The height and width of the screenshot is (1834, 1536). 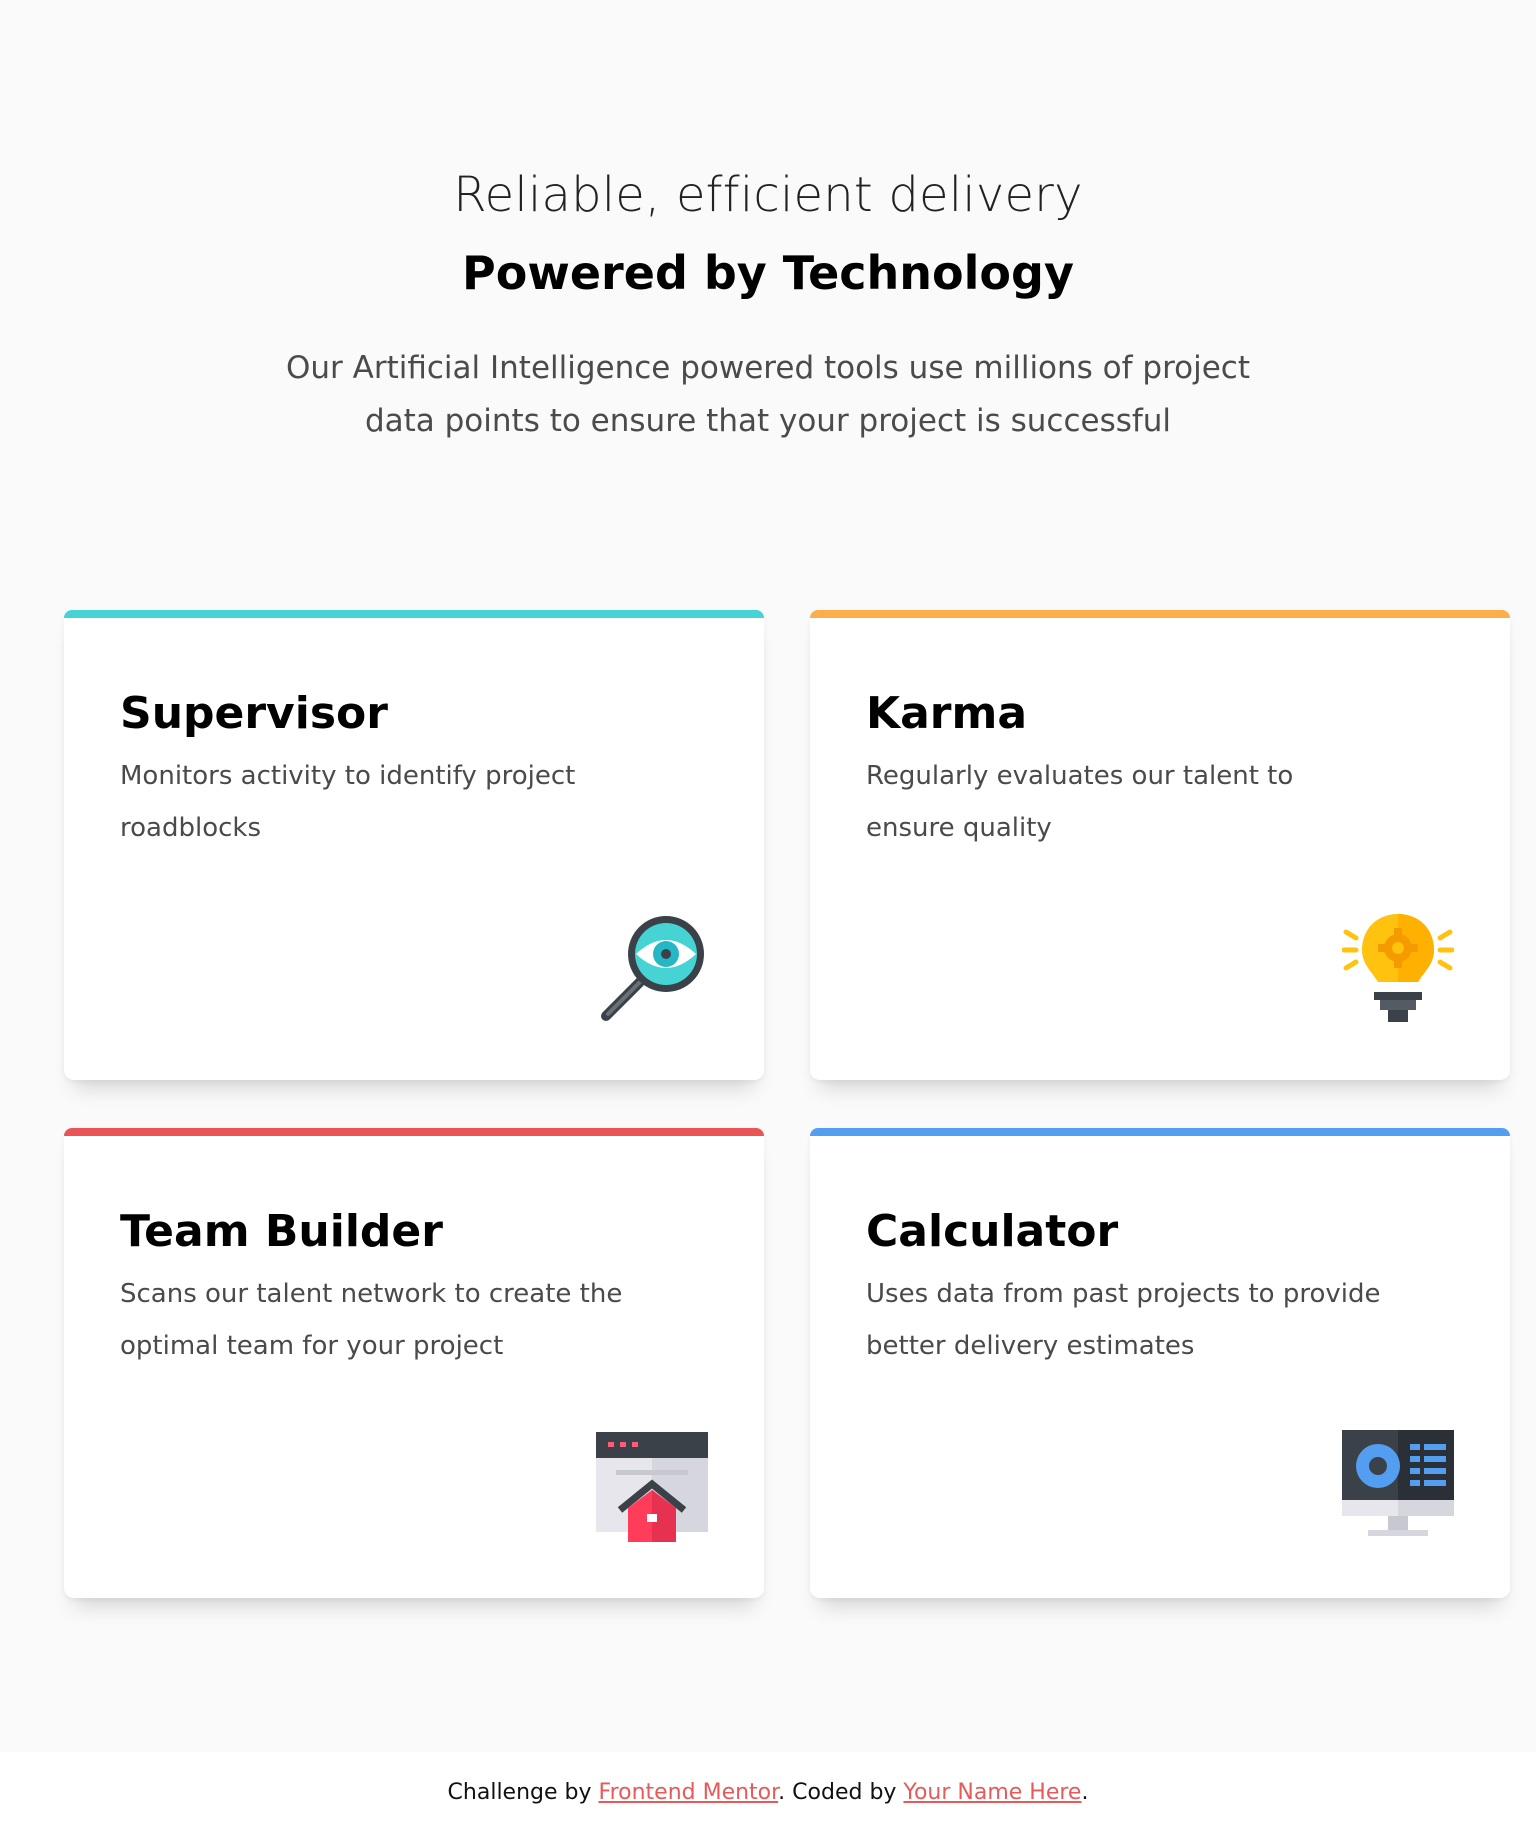 What do you see at coordinates (992, 1231) in the screenshot?
I see `card-title: Calculator` at bounding box center [992, 1231].